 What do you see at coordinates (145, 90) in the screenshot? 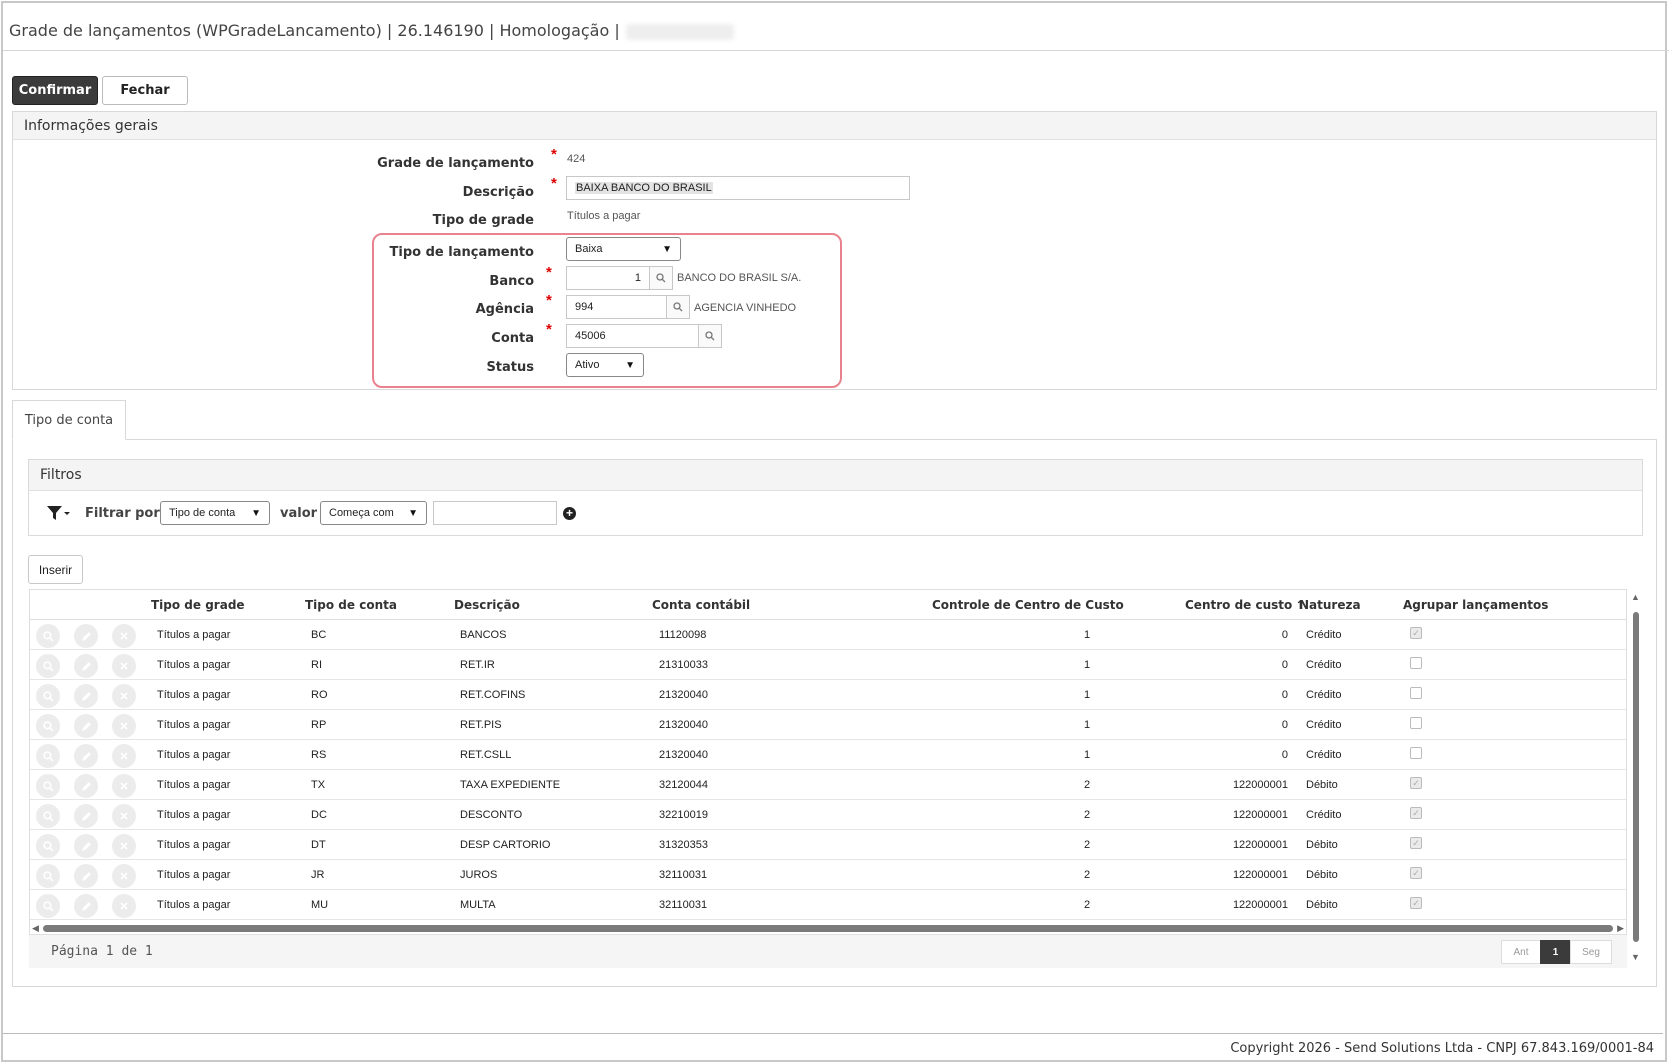
I see `close-button: Fechar` at bounding box center [145, 90].